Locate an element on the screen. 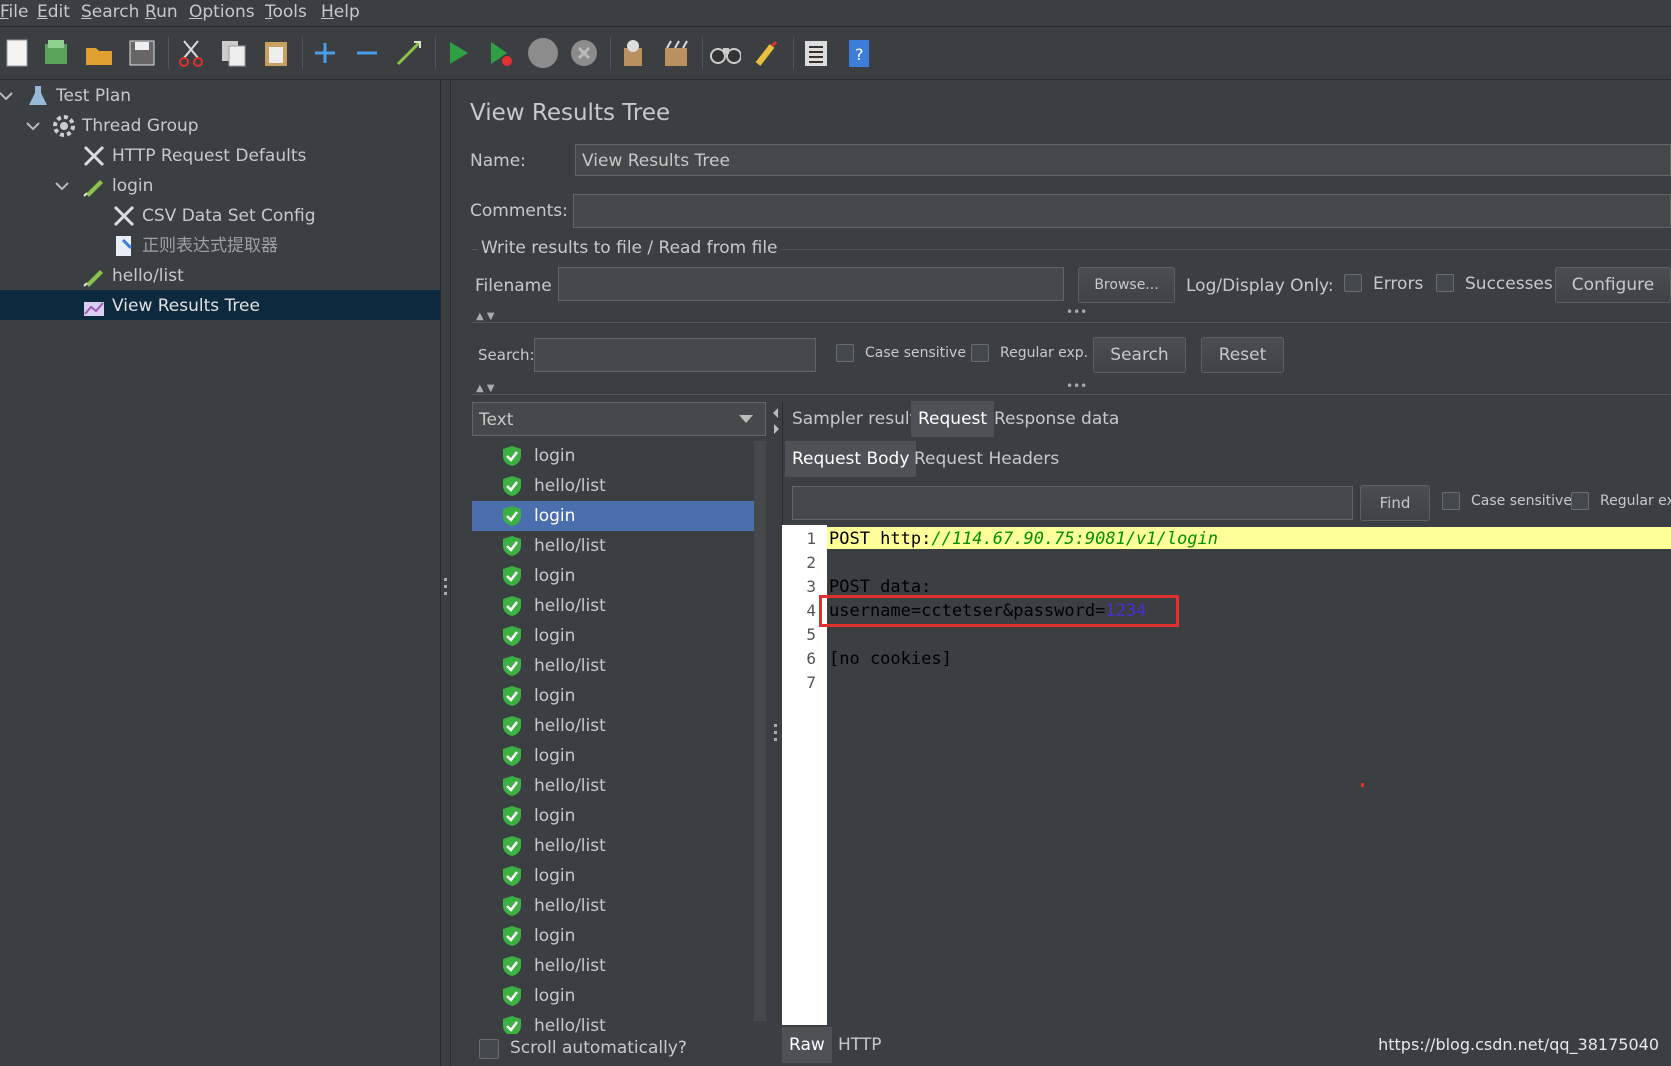  tab-raw: Raw is located at coordinates (807, 1045).